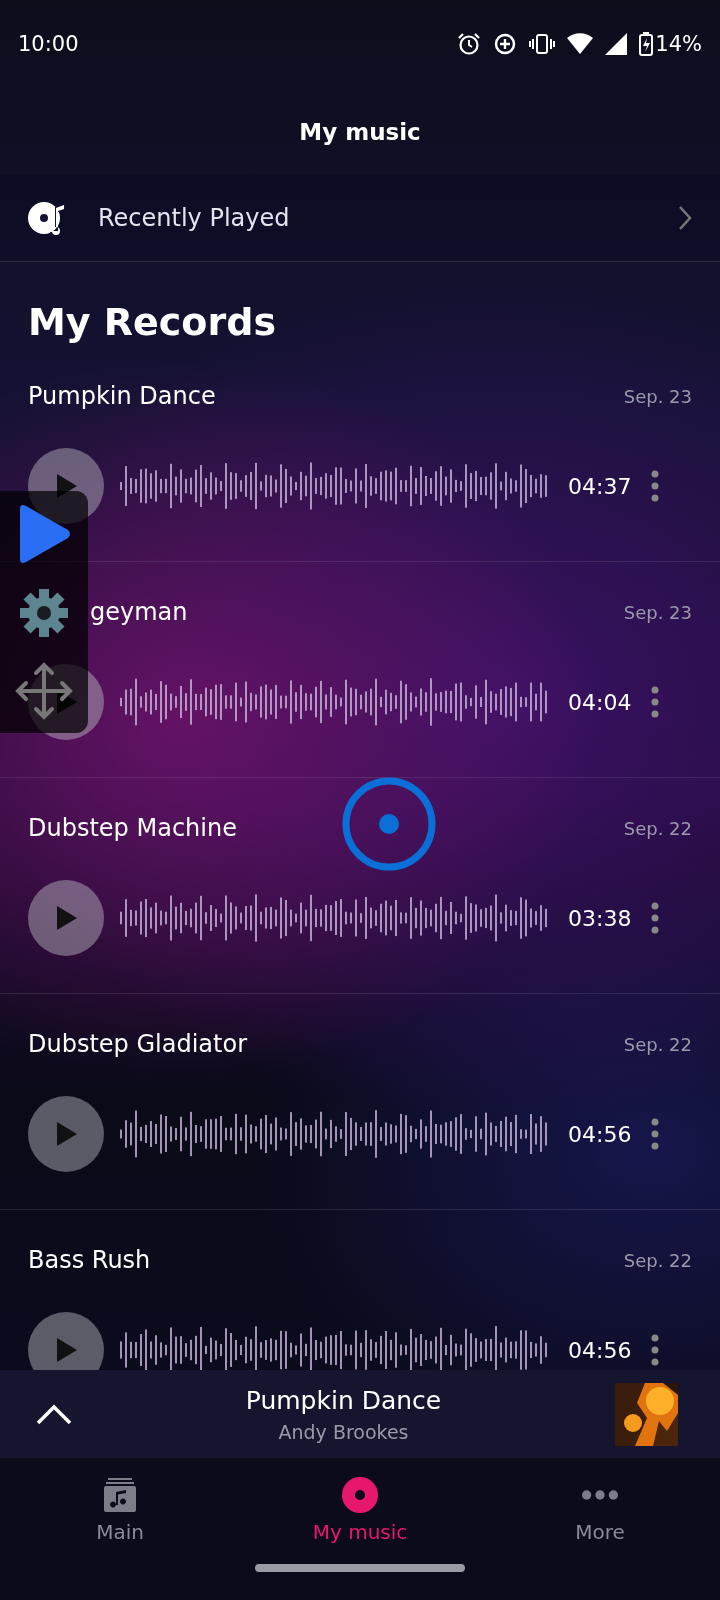  What do you see at coordinates (600, 1495) in the screenshot?
I see `more-icon` at bounding box center [600, 1495].